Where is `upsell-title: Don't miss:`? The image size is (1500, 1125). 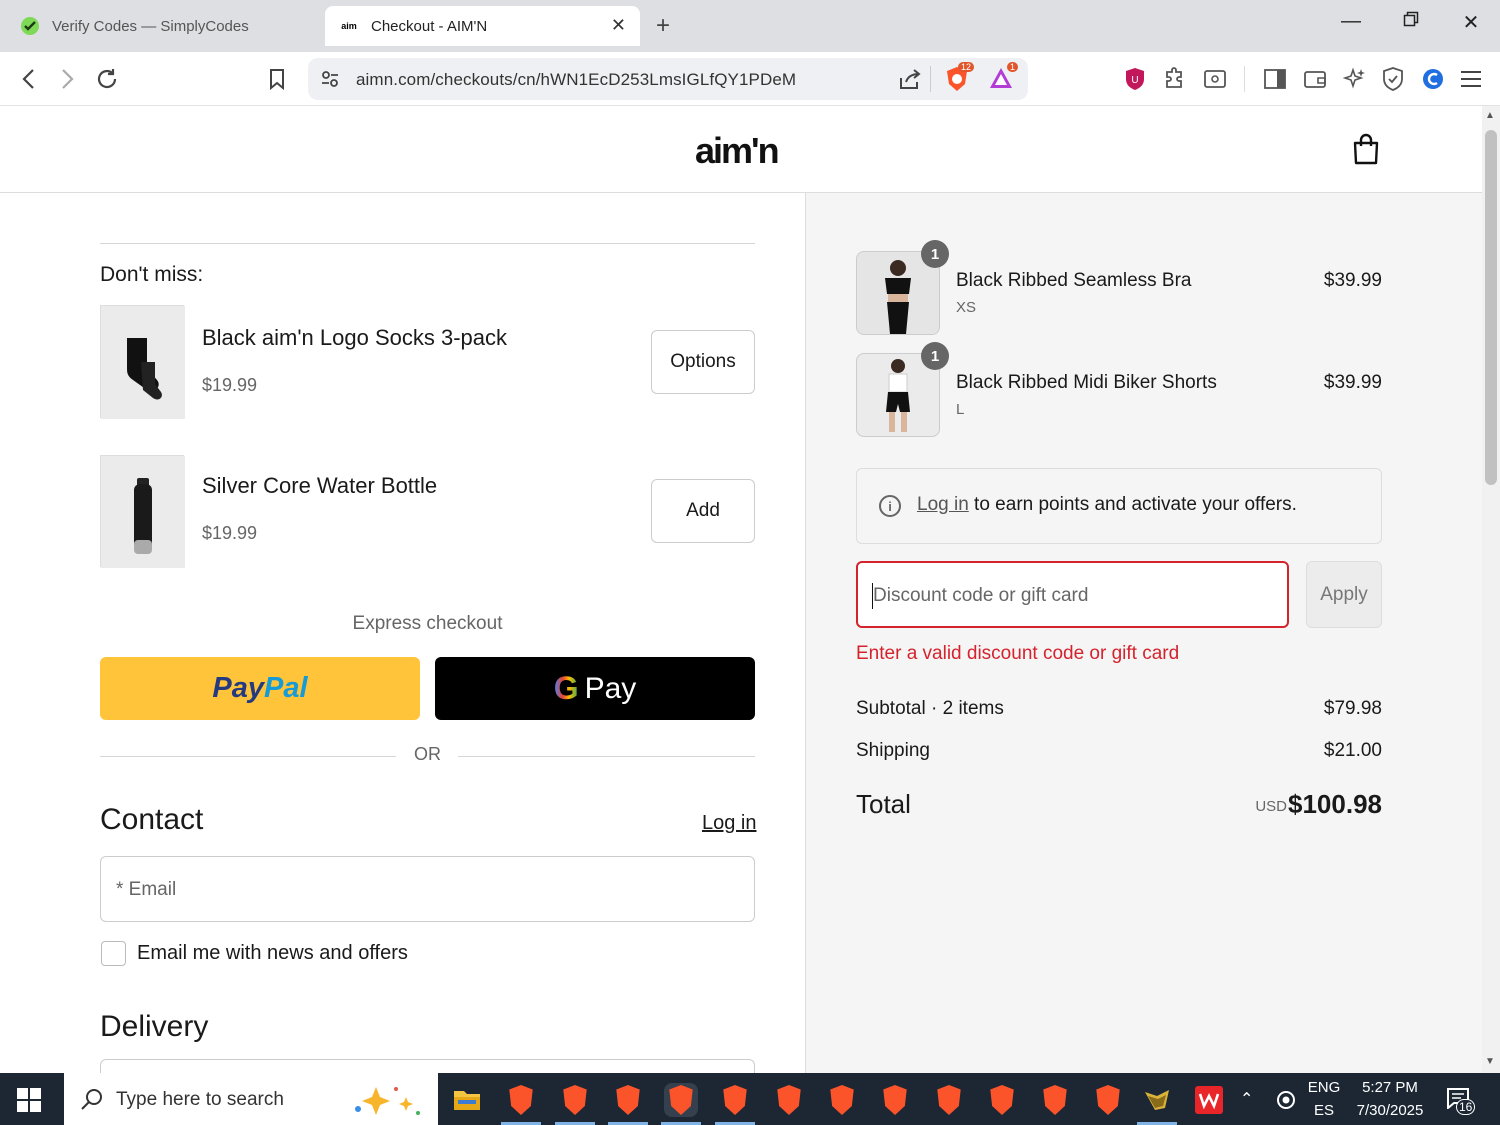
upsell-title: Don't miss: is located at coordinates (152, 274).